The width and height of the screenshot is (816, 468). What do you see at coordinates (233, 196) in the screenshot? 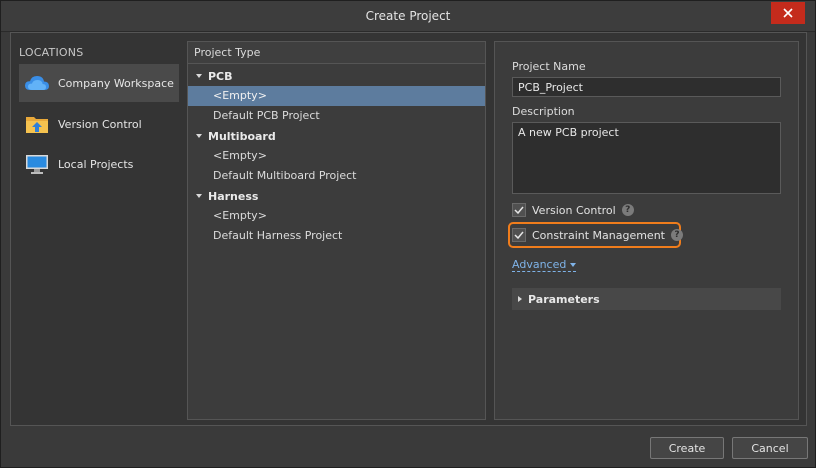
I see `group-label: Harness` at bounding box center [233, 196].